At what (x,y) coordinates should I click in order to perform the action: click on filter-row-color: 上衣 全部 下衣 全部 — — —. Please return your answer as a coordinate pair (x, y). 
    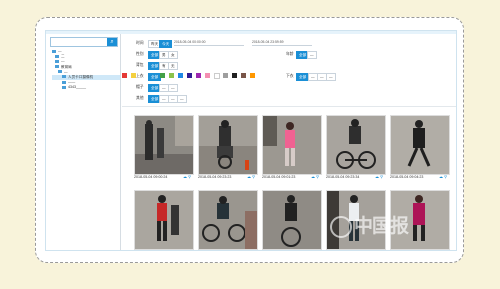
    Looking at the image, I should click on (289, 76).